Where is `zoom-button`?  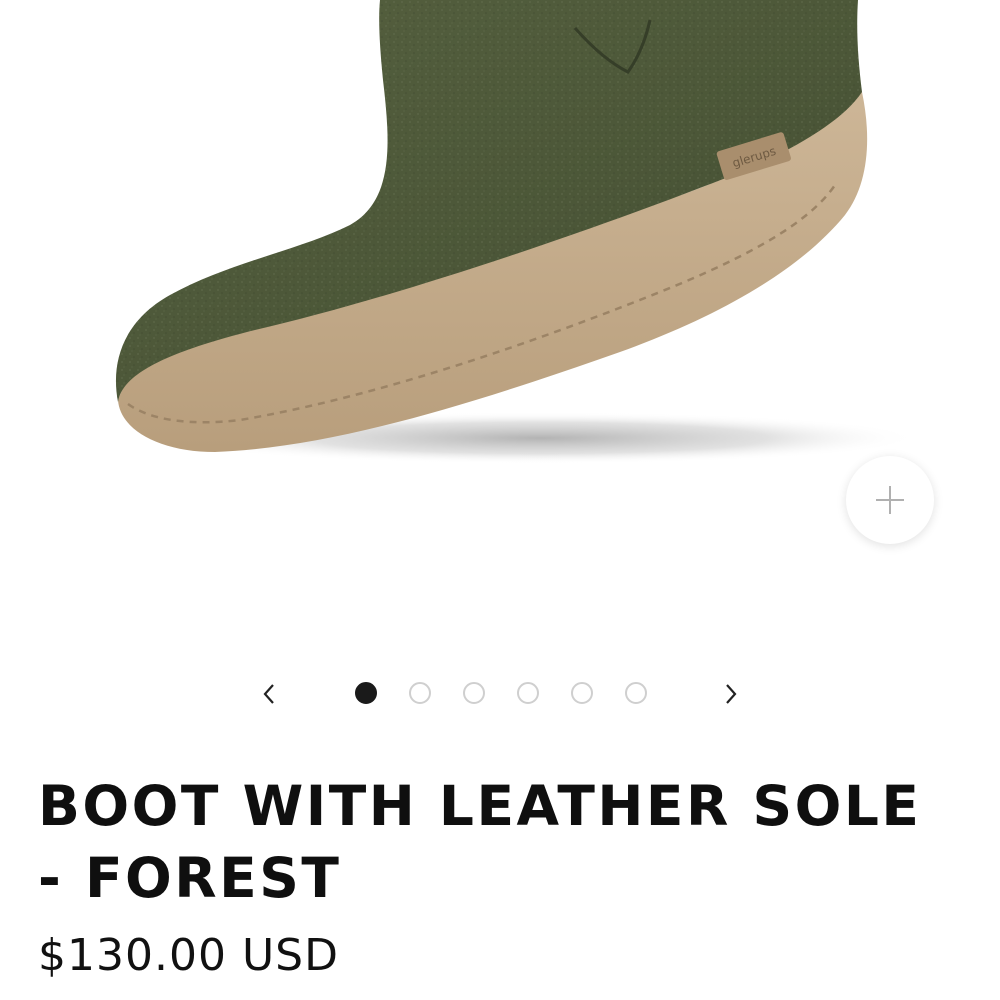
zoom-button is located at coordinates (890, 500).